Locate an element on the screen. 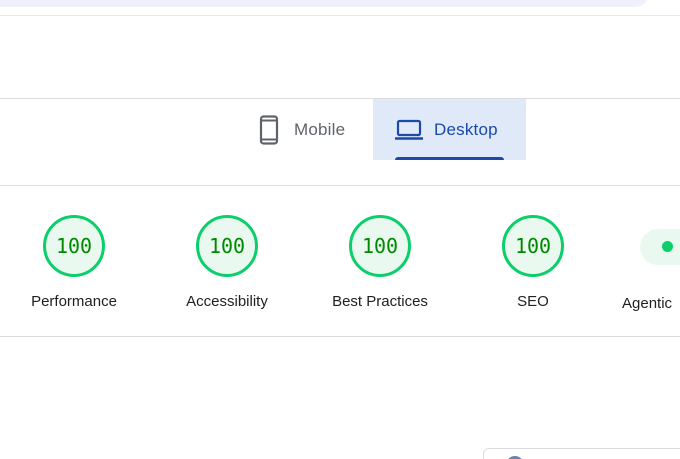 The image size is (680, 459). divider is located at coordinates (340, 15).